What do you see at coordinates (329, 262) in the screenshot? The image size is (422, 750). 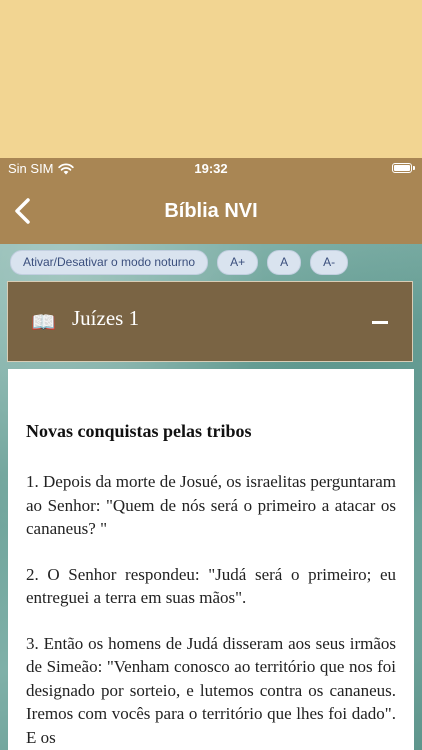 I see `font-decrease-button: A-` at bounding box center [329, 262].